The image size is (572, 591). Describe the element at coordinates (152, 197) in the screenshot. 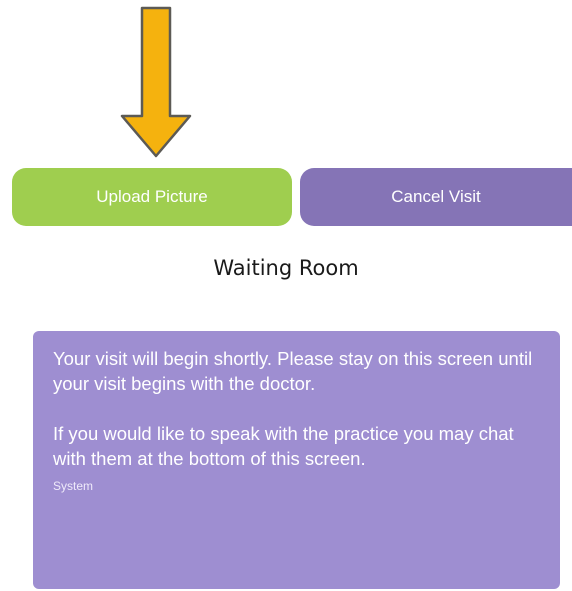

I see `upload-picture-button: Upload Picture` at that location.